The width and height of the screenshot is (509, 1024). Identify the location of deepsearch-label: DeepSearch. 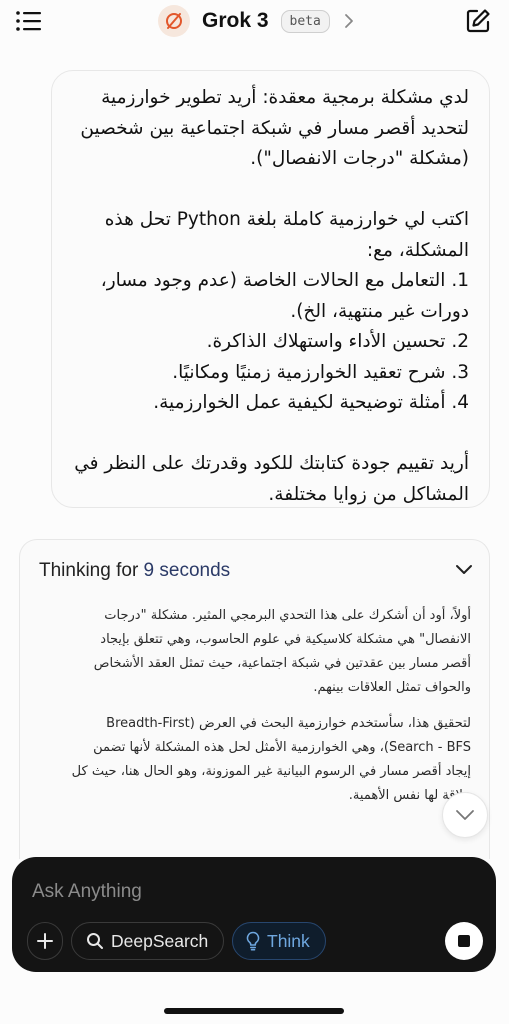
(160, 940).